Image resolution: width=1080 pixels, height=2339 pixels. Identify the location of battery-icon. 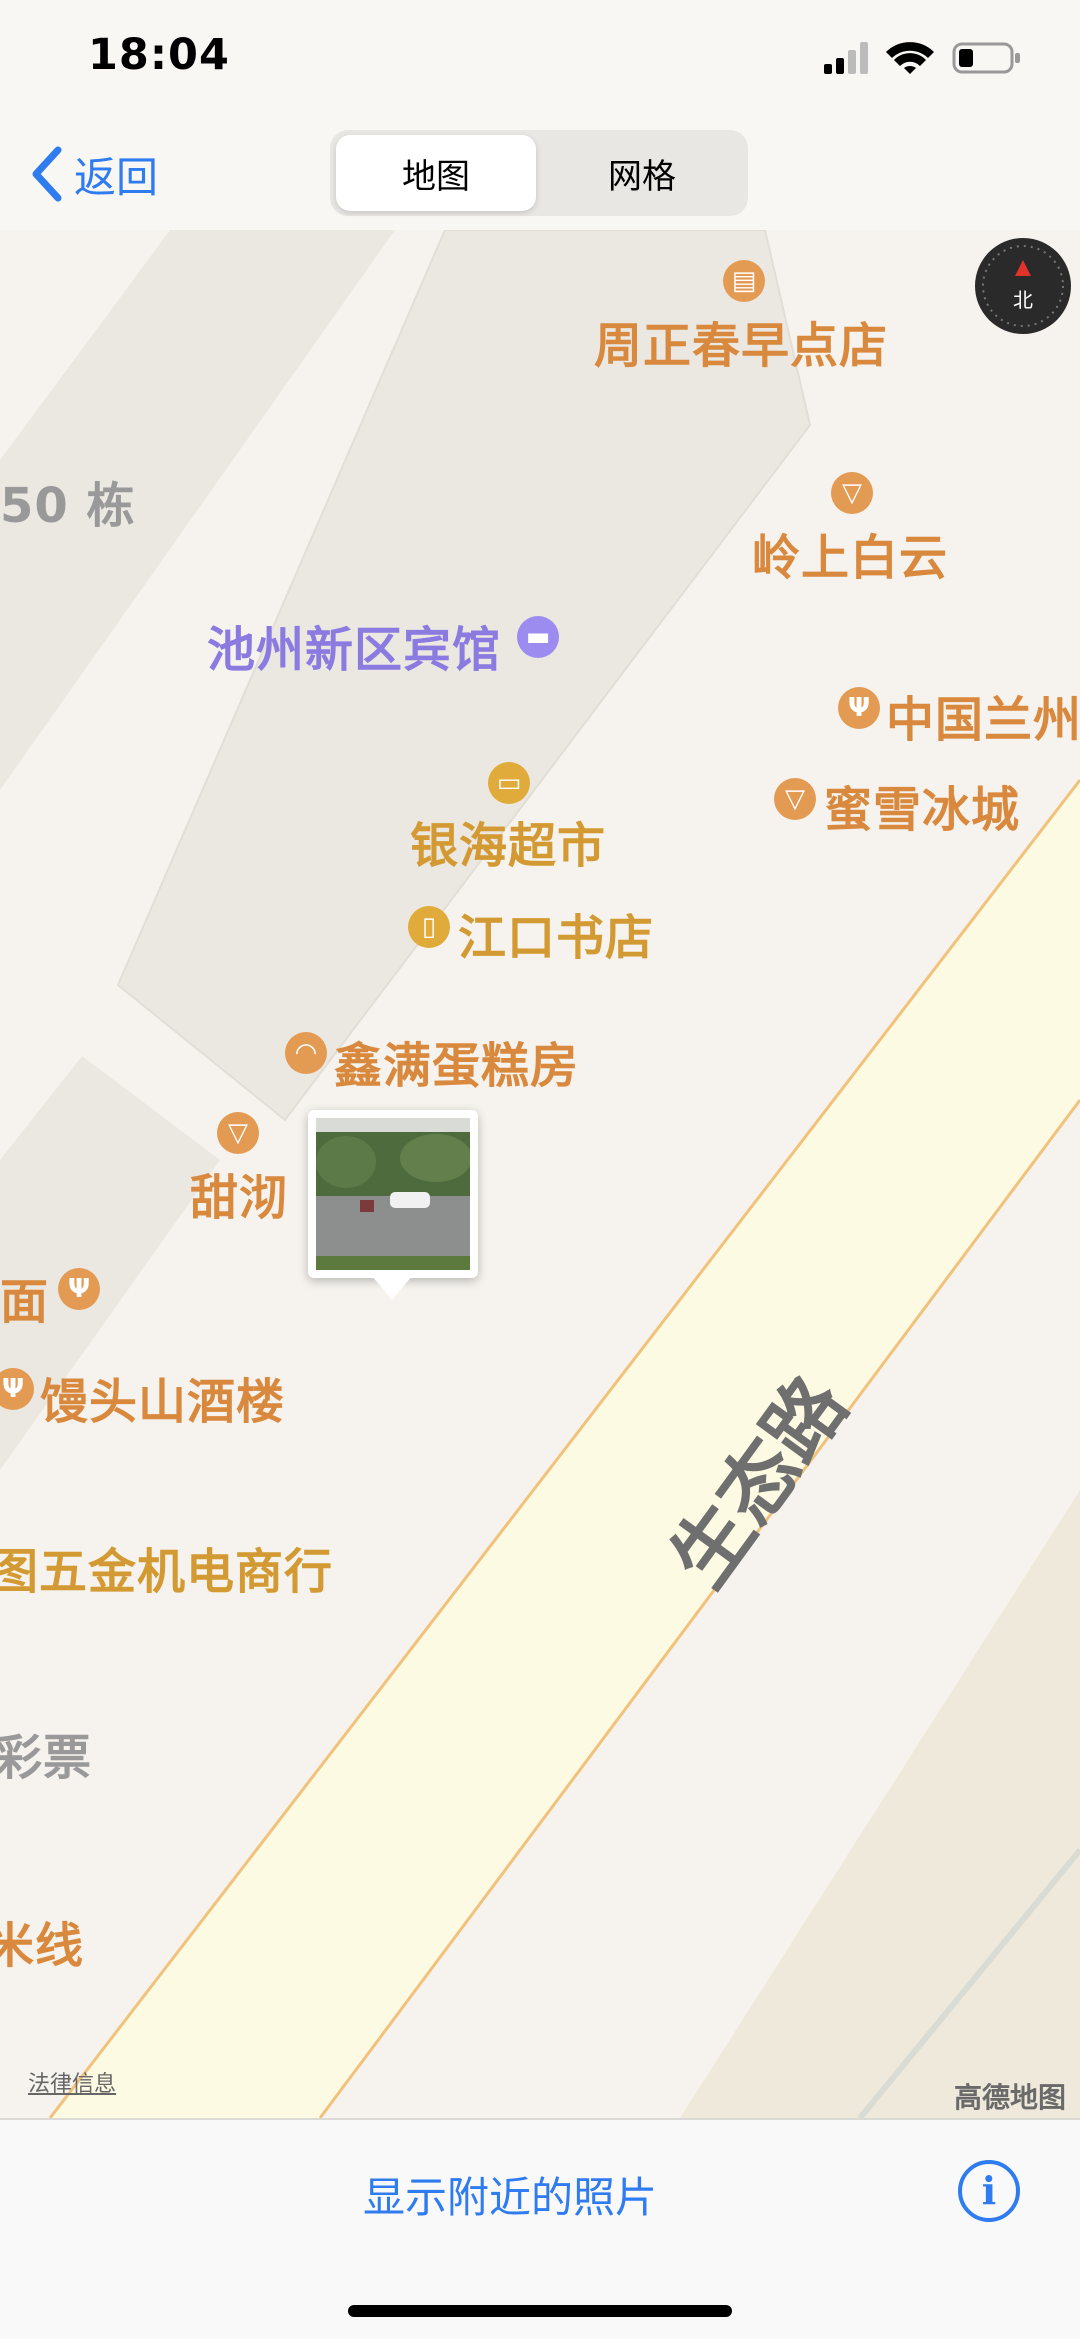
(986, 58).